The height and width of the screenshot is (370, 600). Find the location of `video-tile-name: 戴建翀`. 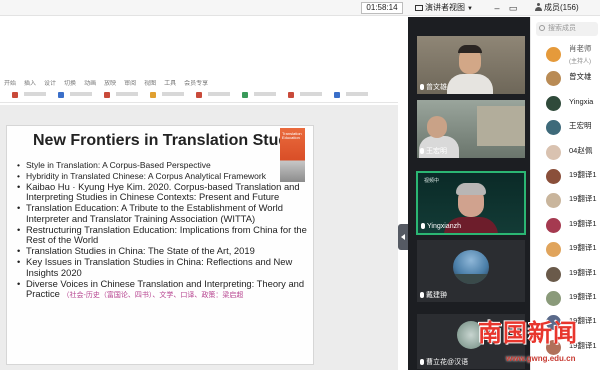

video-tile-name: 戴建翀 is located at coordinates (433, 296).